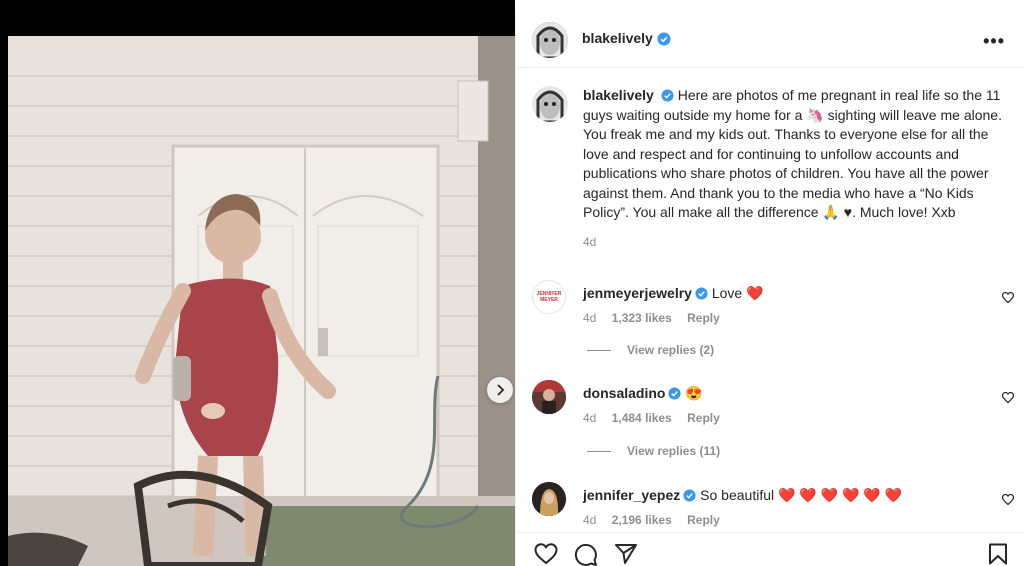 This screenshot has height=566, width=1024. Describe the element at coordinates (618, 95) in the screenshot. I see `caption-username: blakelively` at that location.